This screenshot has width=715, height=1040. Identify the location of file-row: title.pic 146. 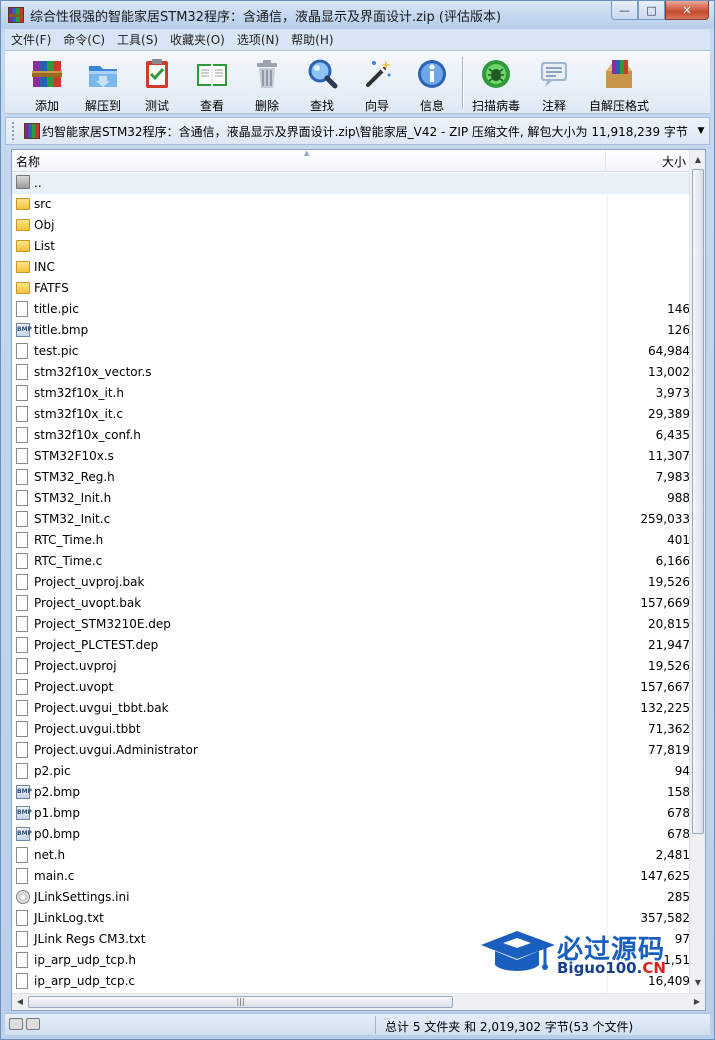
(351, 309).